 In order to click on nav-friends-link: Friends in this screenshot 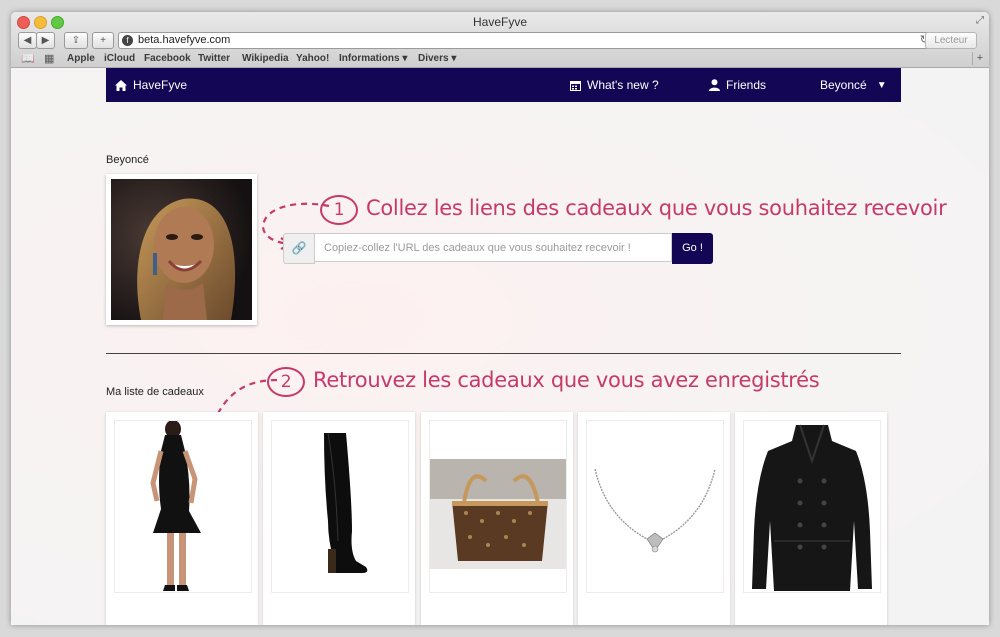, I will do `click(737, 85)`.